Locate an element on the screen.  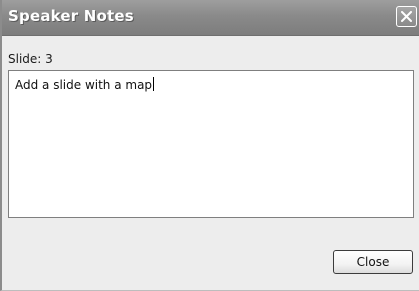
close-icon is located at coordinates (406, 16).